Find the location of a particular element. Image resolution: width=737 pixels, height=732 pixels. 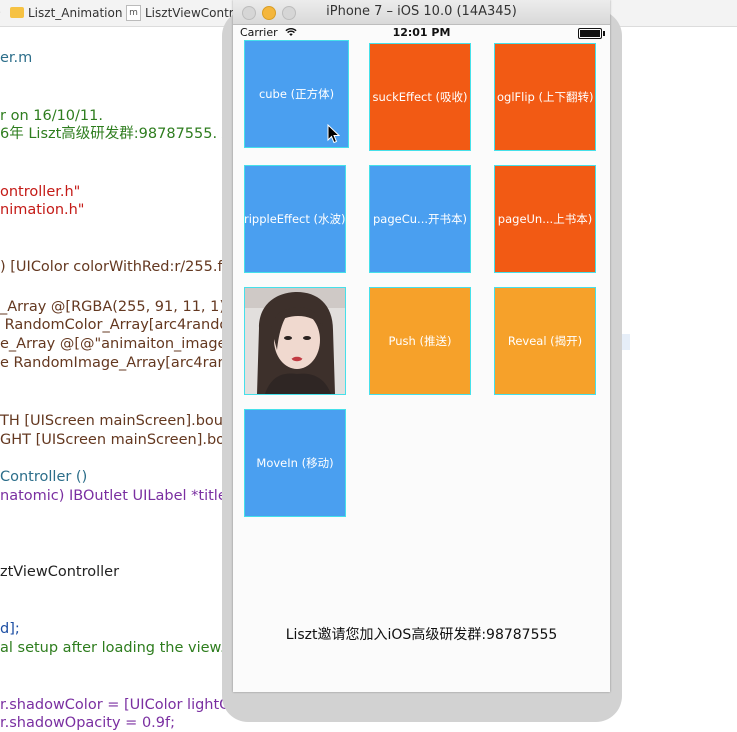

footer-label: Liszt邀请您加入iOS高级研发群:98787555 is located at coordinates (421, 635).